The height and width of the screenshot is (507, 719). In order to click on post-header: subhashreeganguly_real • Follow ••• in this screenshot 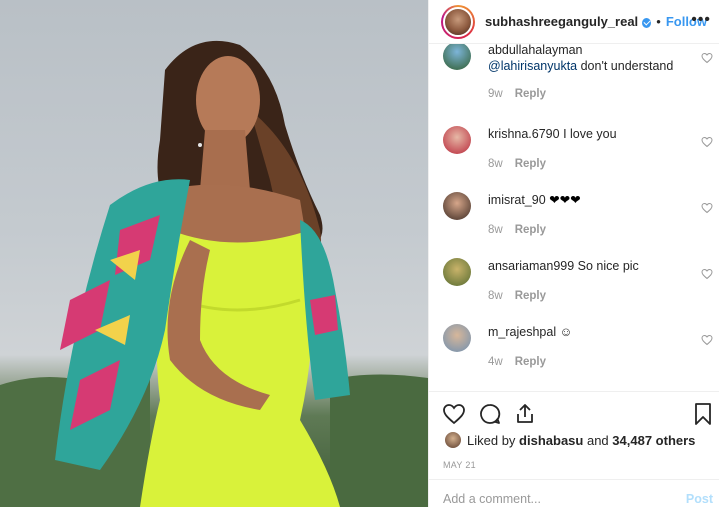, I will do `click(574, 22)`.